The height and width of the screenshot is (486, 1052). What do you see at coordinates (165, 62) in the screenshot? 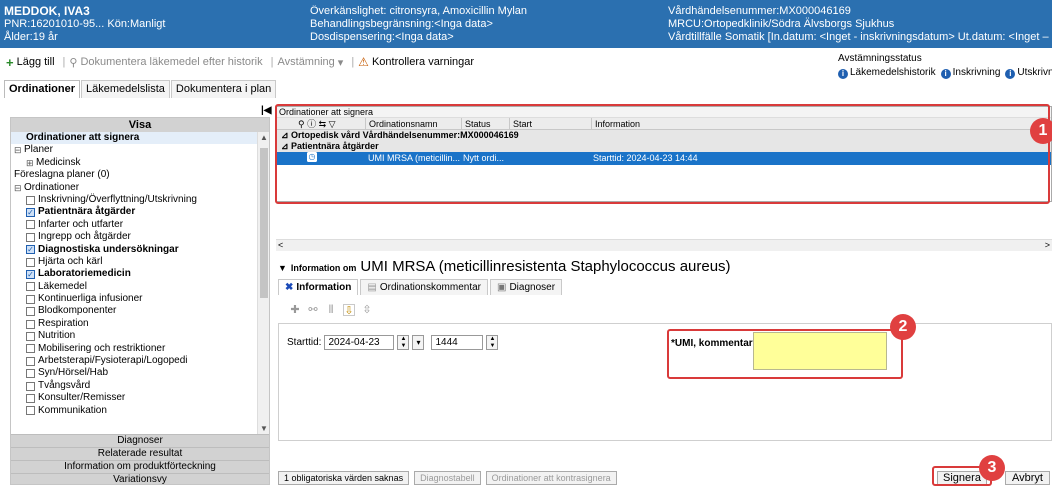
I see `document-history-button: ⚲ Dokumentera läkemedel efter historik` at bounding box center [165, 62].